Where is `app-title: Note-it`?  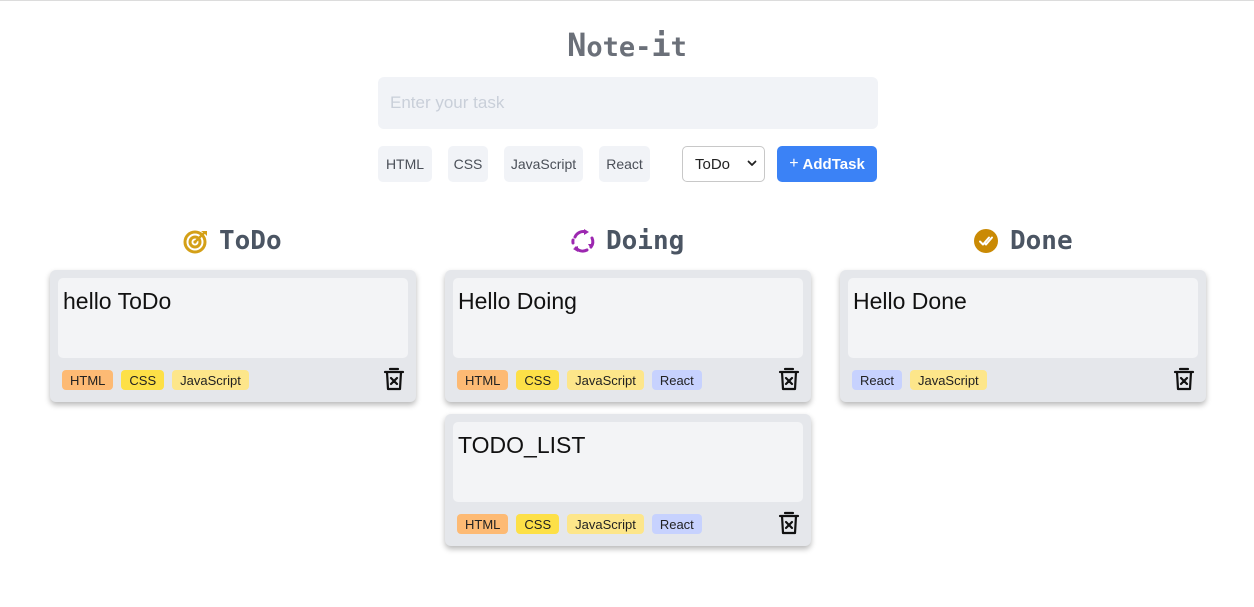 app-title: Note-it is located at coordinates (627, 45).